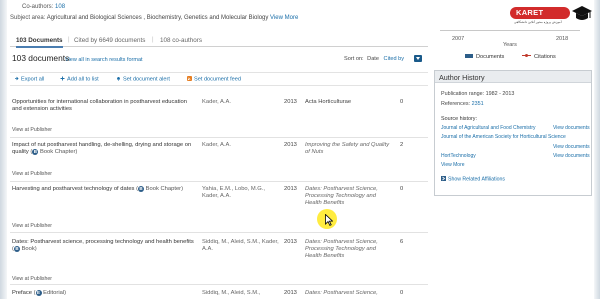 This screenshot has width=600, height=299. I want to click on book-icon: B, so click(16, 249).